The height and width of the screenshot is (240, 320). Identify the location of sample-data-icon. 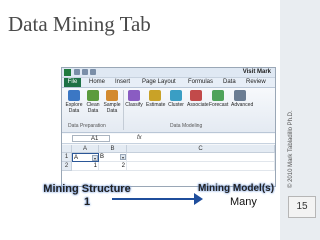
(112, 95).